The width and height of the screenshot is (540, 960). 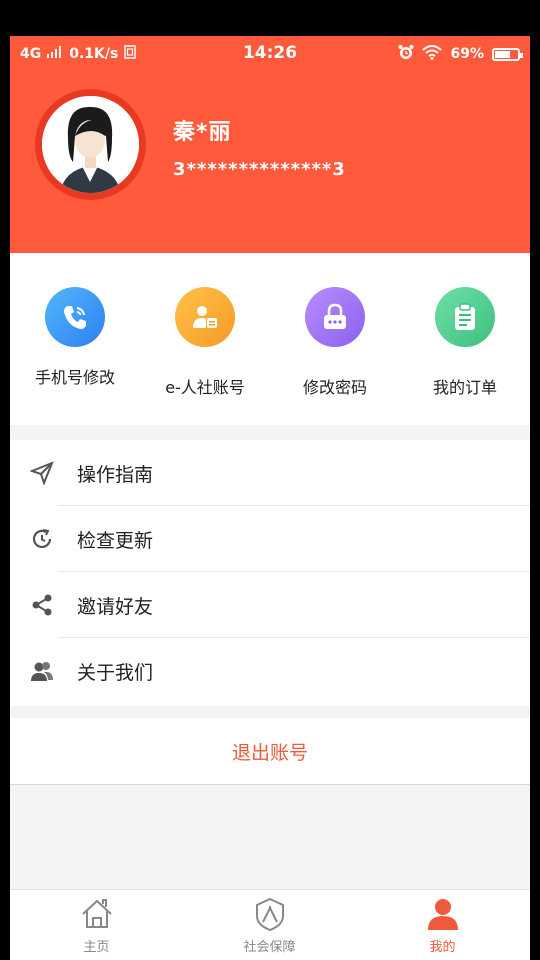 I want to click on shield-person-icon, so click(x=270, y=914).